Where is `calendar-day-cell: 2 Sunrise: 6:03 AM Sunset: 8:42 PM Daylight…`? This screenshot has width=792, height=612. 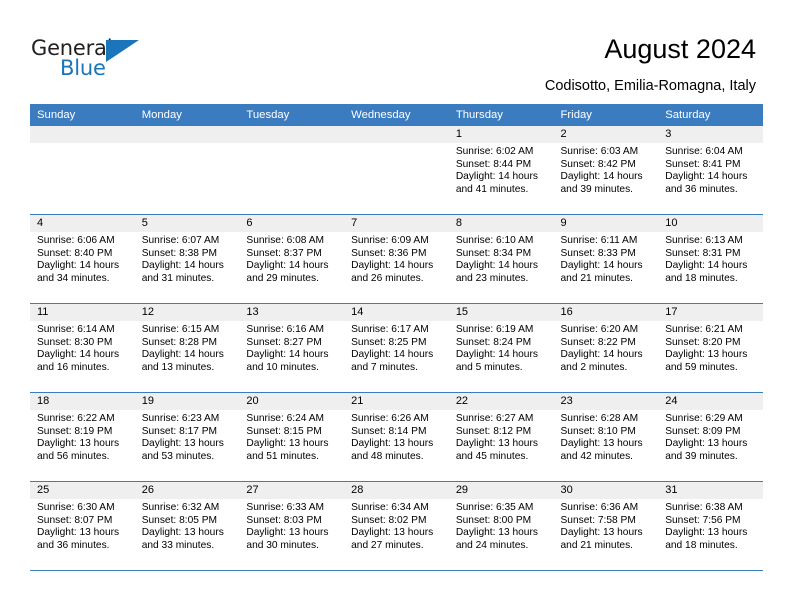 calendar-day-cell: 2 Sunrise: 6:03 AM Sunset: 8:42 PM Daylight… is located at coordinates (606, 170).